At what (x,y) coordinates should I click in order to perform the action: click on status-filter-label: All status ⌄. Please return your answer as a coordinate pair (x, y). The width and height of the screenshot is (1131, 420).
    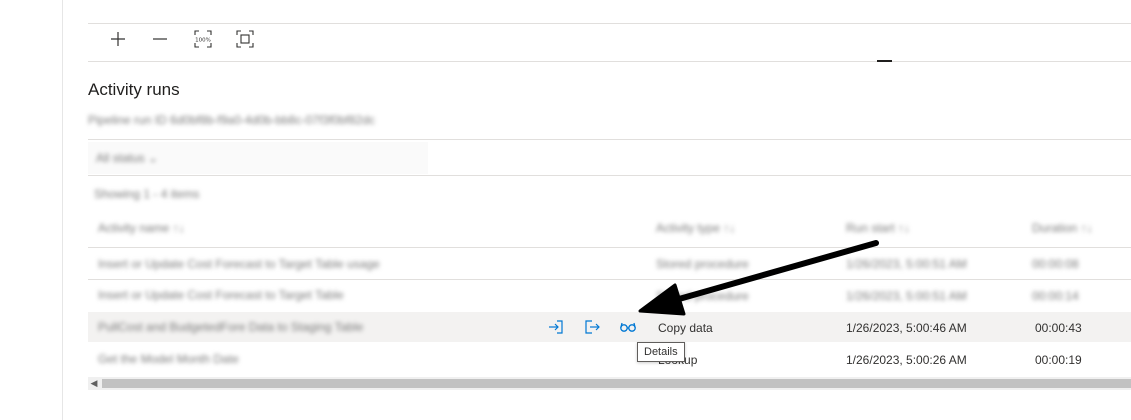
    Looking at the image, I should click on (127, 158).